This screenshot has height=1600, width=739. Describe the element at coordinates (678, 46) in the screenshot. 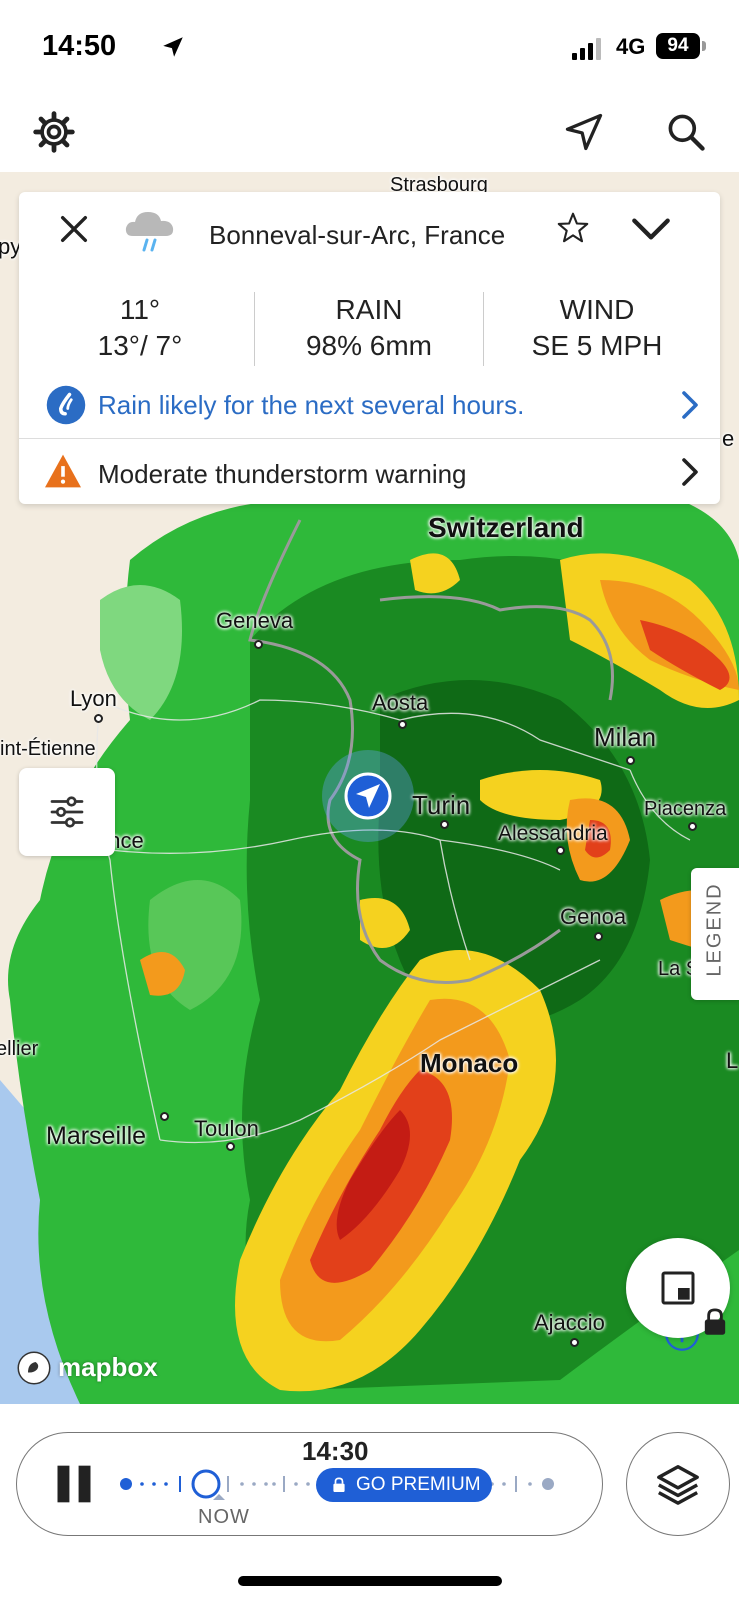

I see `battery-indicator: 94` at that location.